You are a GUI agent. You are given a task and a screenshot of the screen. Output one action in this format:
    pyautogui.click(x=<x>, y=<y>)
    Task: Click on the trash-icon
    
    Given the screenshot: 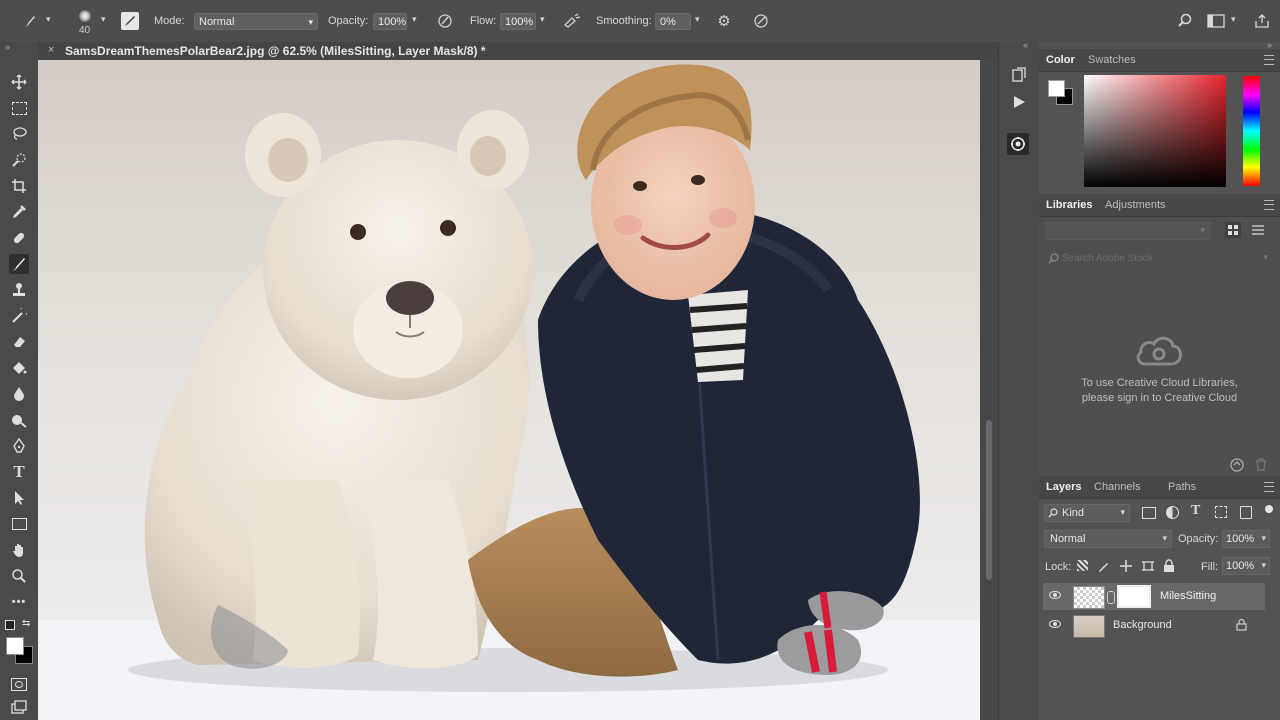 What is the action you would take?
    pyautogui.click(x=1261, y=464)
    